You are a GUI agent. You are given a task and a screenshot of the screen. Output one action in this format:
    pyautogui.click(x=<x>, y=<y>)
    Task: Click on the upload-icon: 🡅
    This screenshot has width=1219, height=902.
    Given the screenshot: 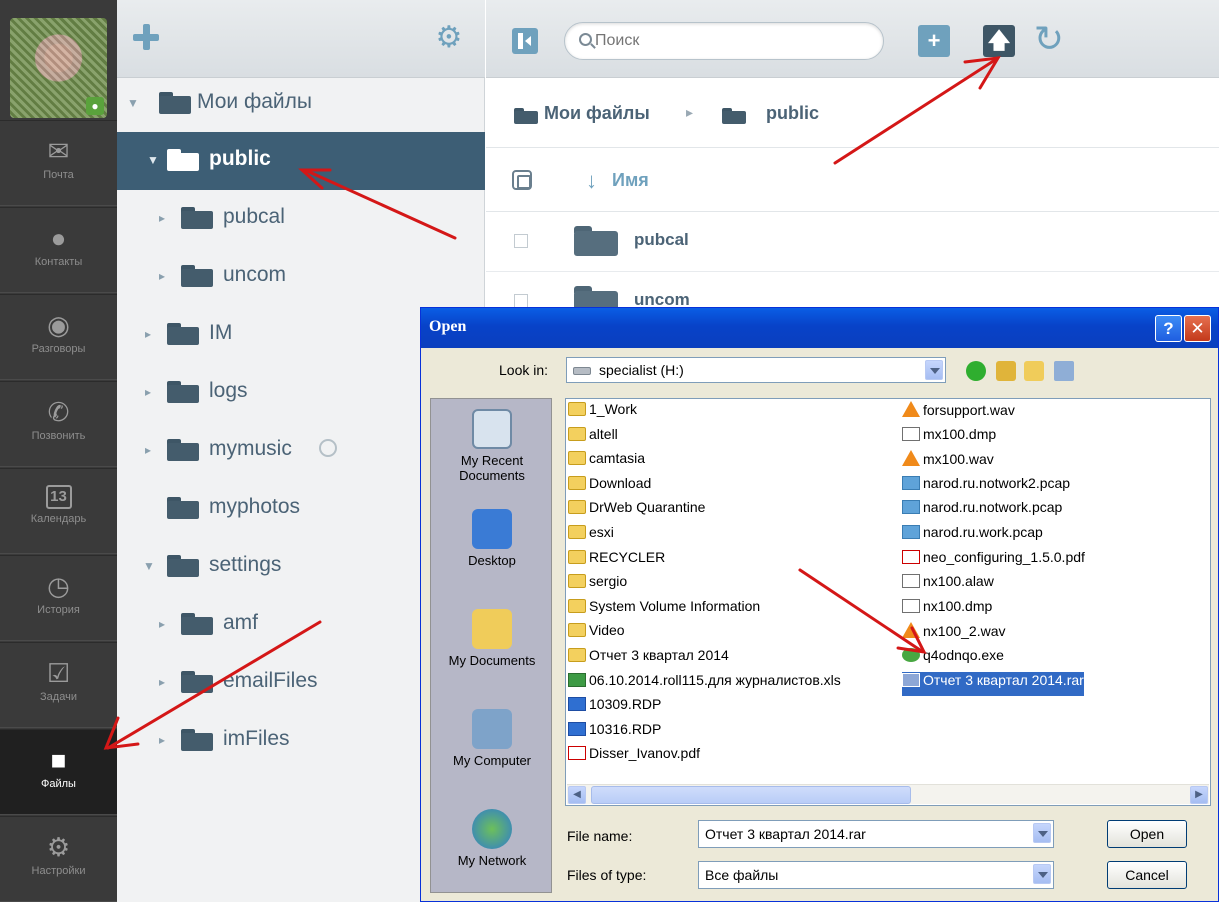 What is the action you would take?
    pyautogui.click(x=999, y=41)
    